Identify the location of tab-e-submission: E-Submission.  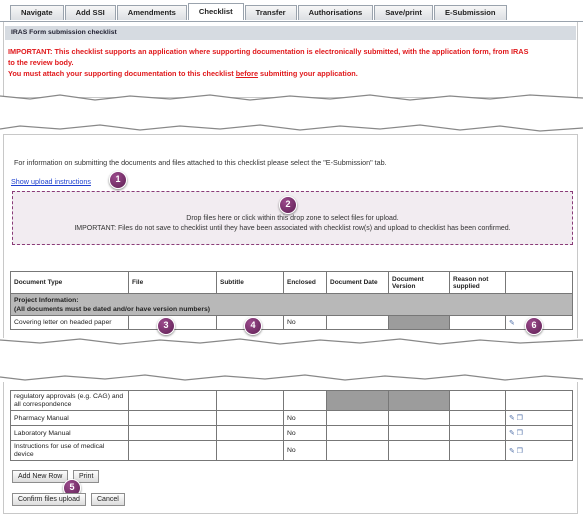
(470, 12).